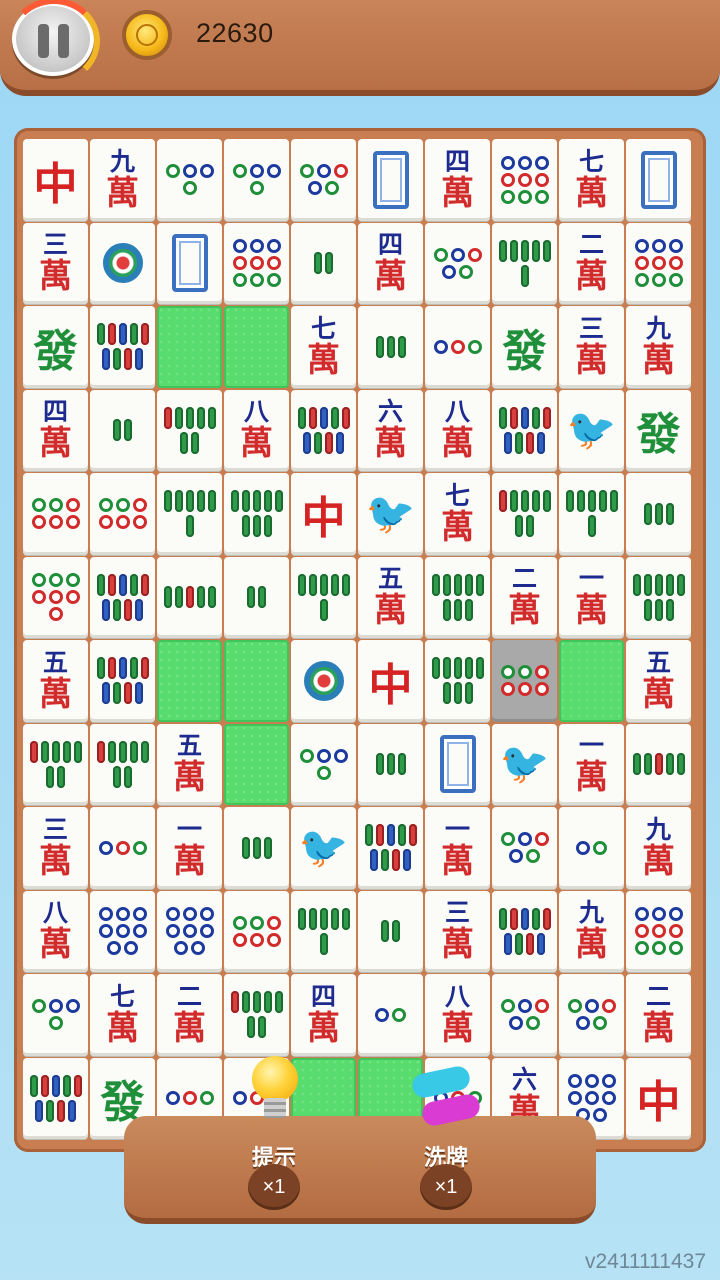  What do you see at coordinates (390, 430) in the screenshot?
I see `mahjong-tile: 六萬` at bounding box center [390, 430].